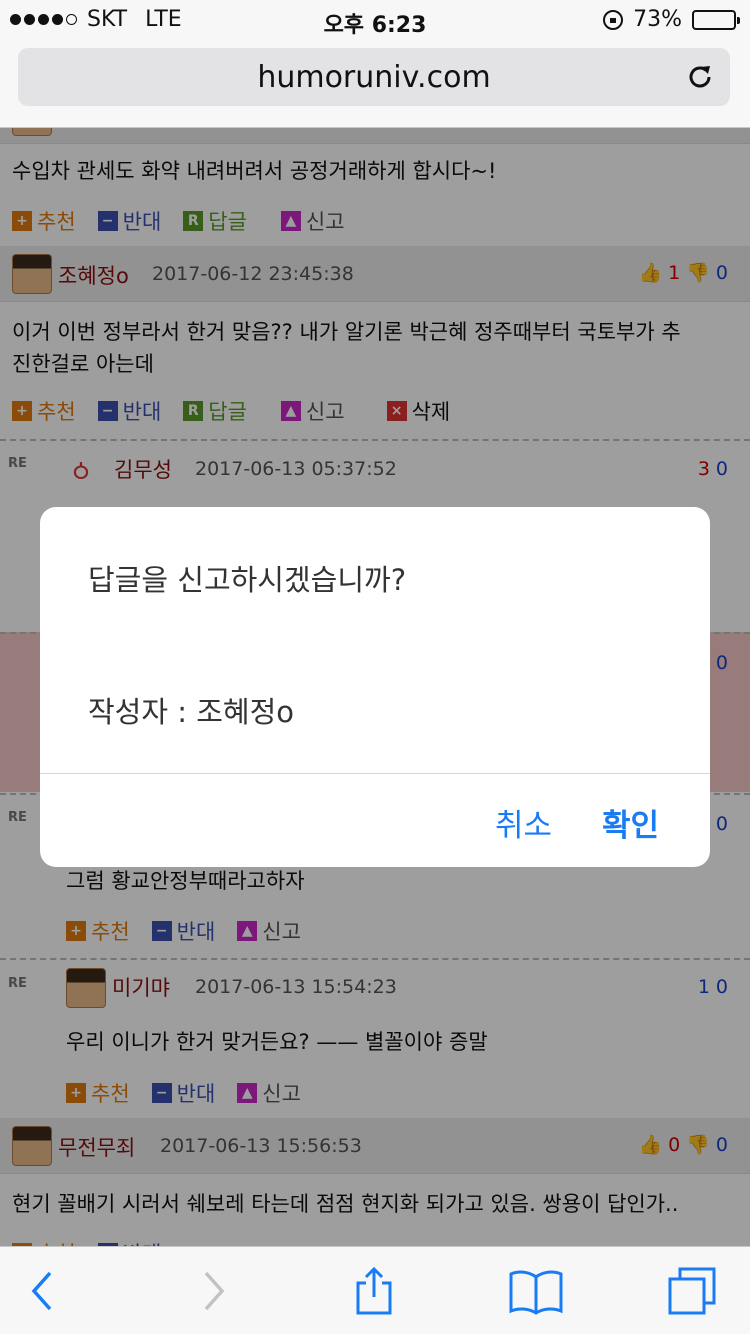  I want to click on battery-percent: 73%, so click(657, 19).